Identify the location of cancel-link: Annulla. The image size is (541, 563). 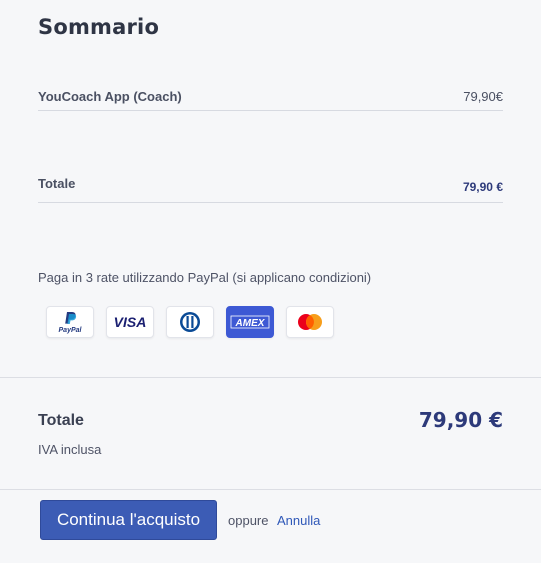
(298, 520).